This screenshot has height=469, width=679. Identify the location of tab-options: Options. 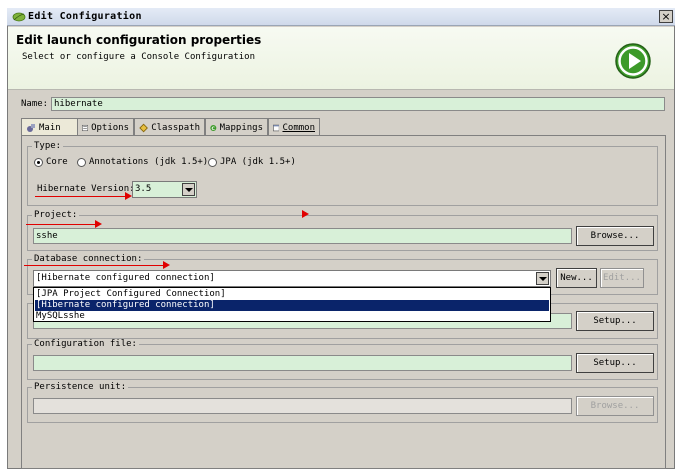
(105, 127).